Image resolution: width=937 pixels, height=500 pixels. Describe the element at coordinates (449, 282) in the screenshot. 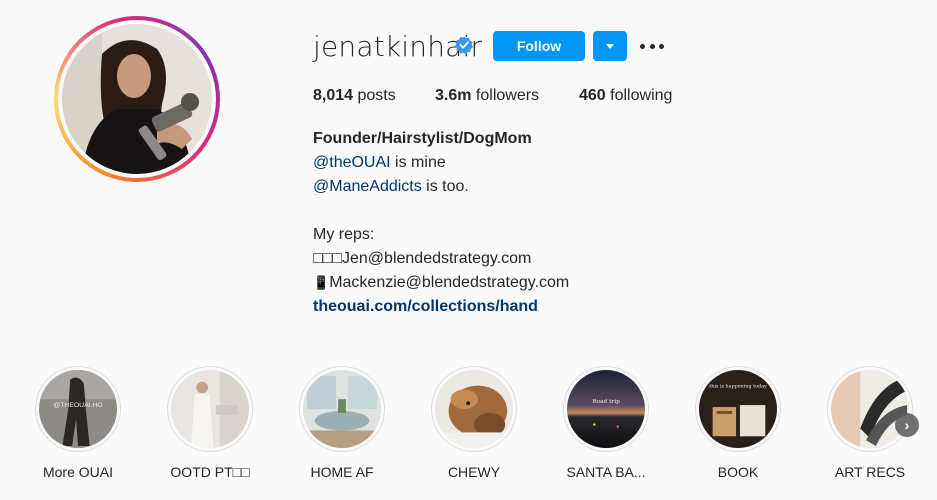

I see `rep-email-mackenzie: Mackenzie@blendedstrategy.com` at that location.